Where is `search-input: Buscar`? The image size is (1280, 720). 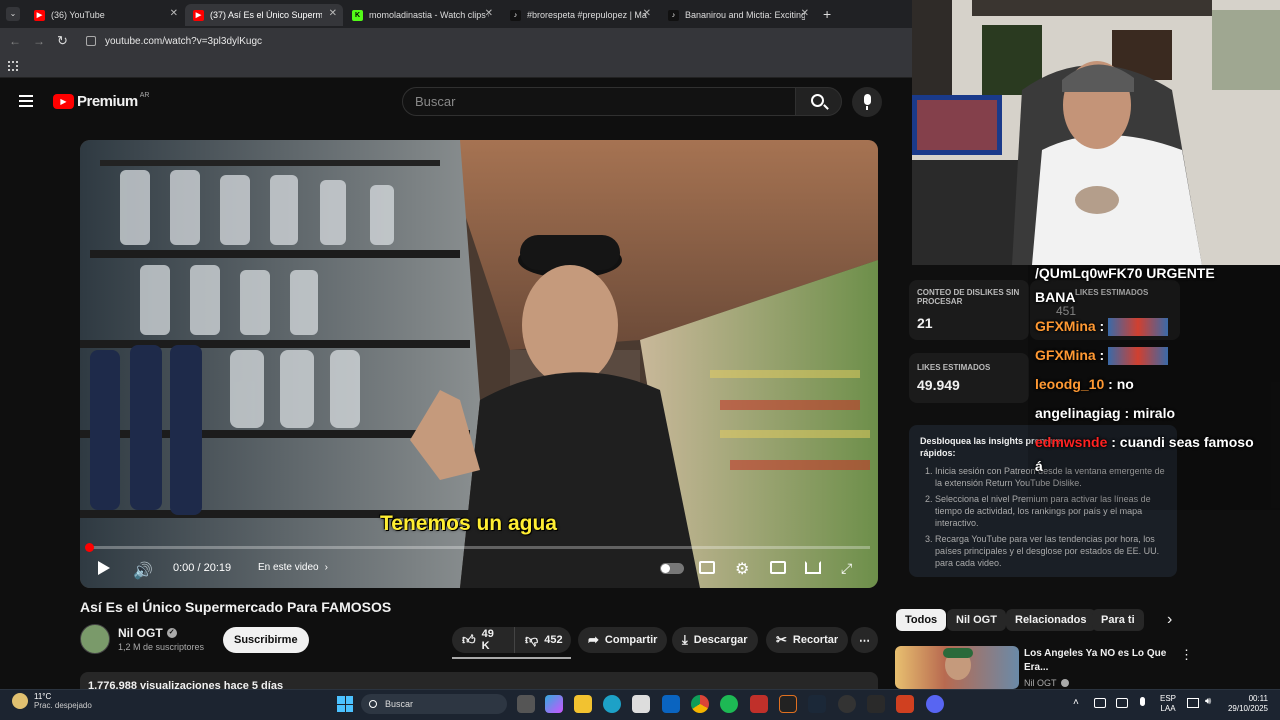 search-input: Buscar is located at coordinates (599, 101).